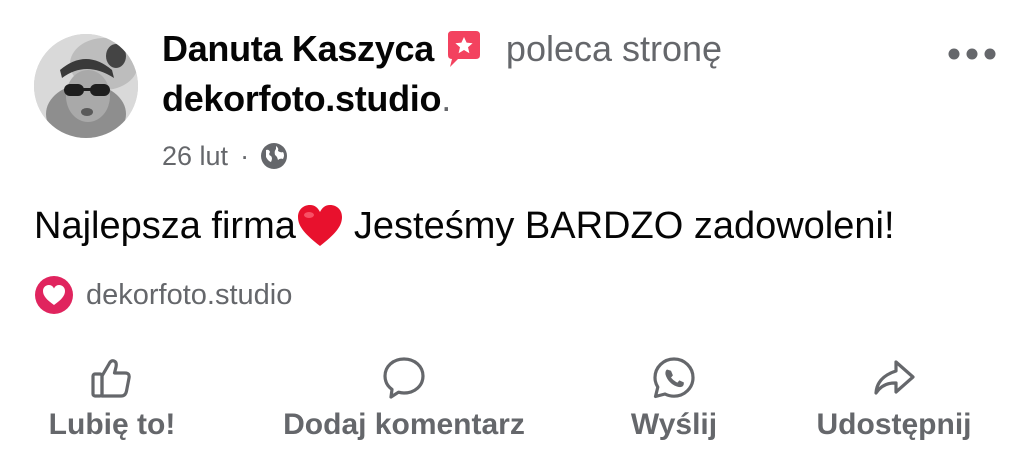  I want to click on recommend-icon, so click(464, 49).